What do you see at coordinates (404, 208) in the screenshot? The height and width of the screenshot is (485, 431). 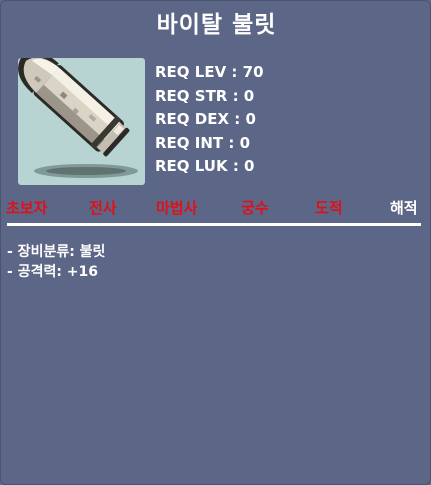 I see `job-pirate: 해적` at bounding box center [404, 208].